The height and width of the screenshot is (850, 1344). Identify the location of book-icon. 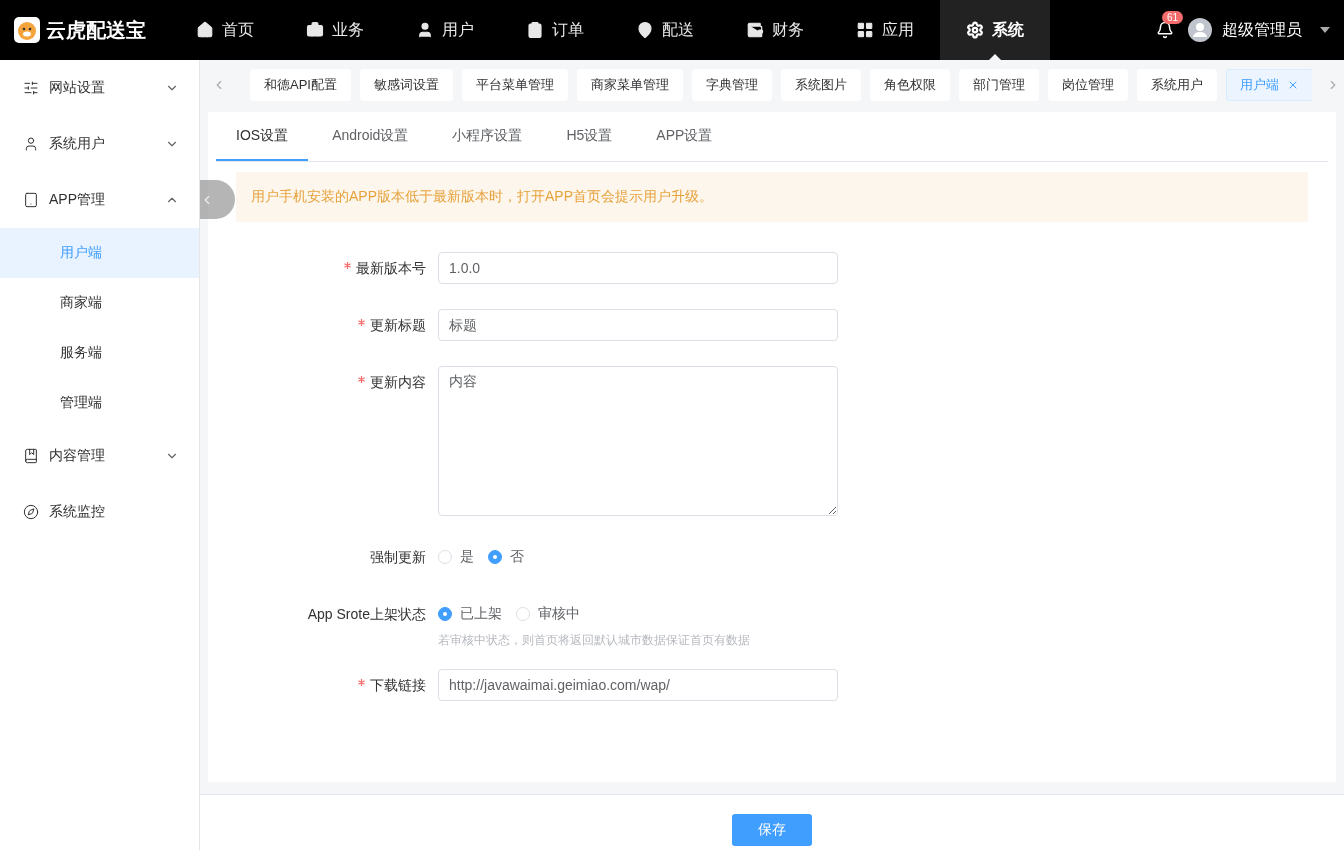
(31, 456).